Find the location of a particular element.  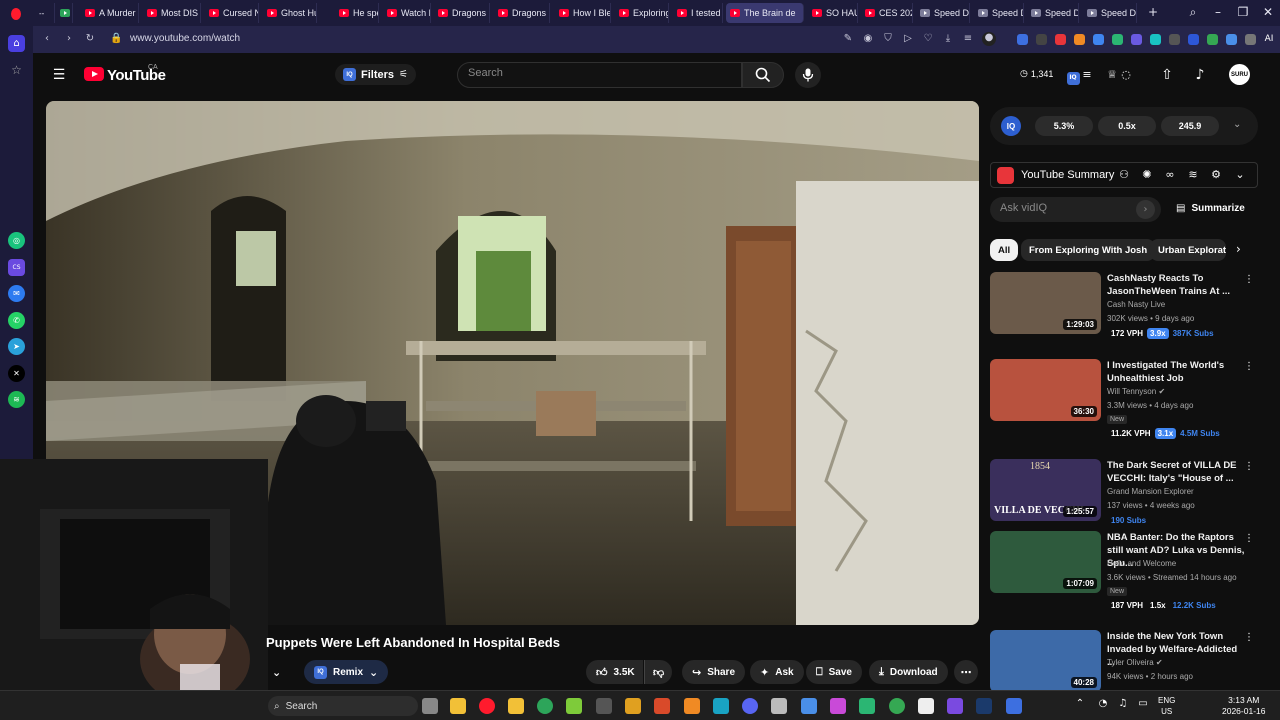

browser-tab: SO HAUN is located at coordinates (833, 13).